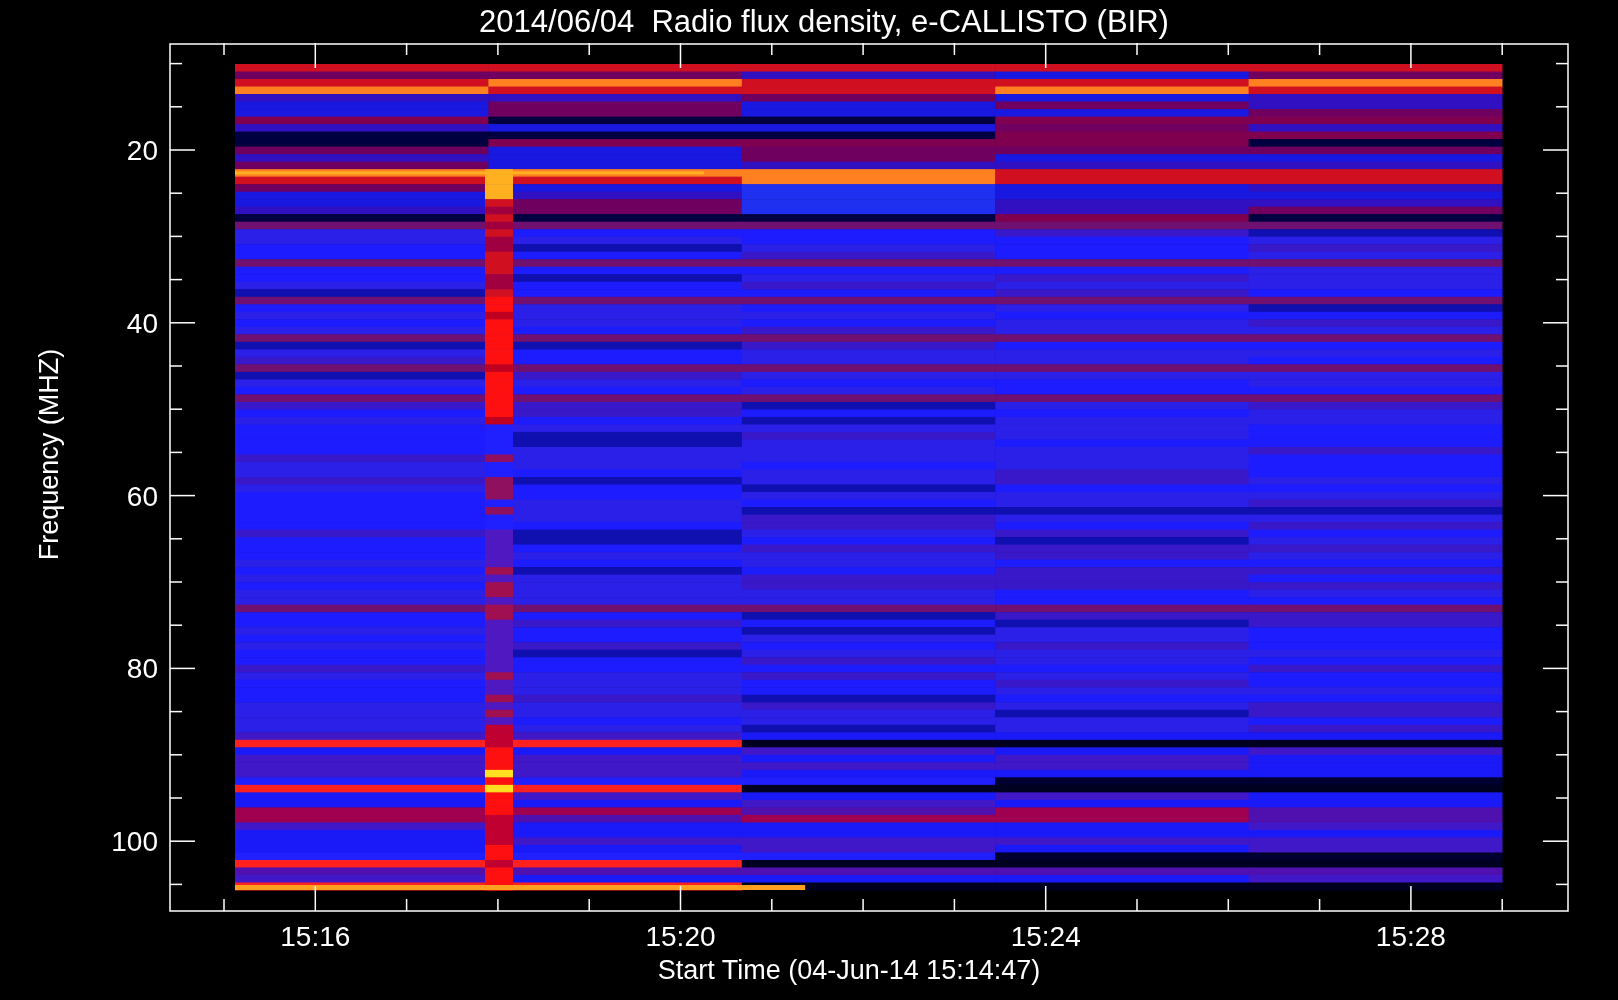 This screenshot has height=1000, width=1618. What do you see at coordinates (142, 669) in the screenshot?
I see `y-tick-label: 80` at bounding box center [142, 669].